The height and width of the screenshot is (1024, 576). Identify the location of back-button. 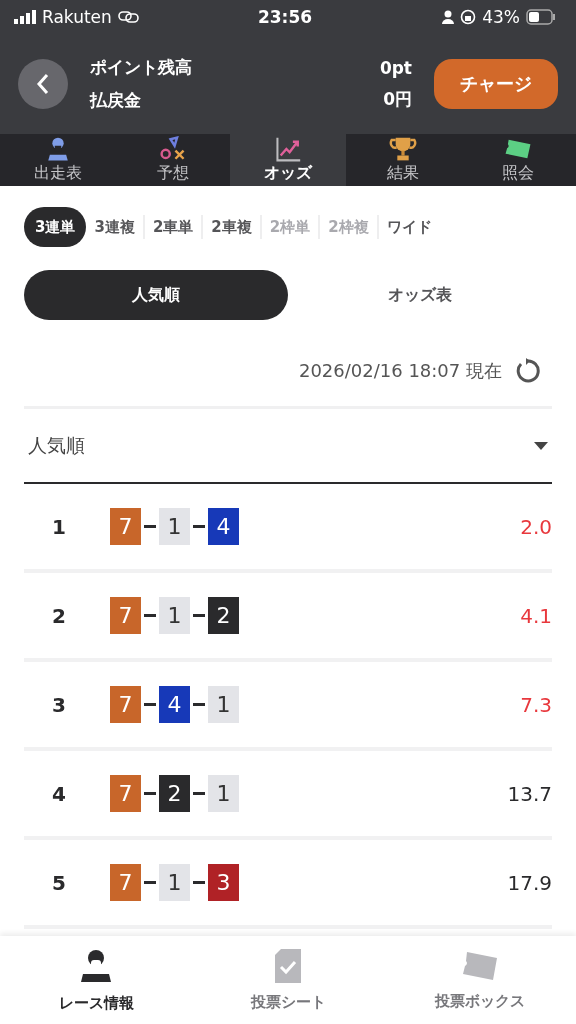
(43, 84).